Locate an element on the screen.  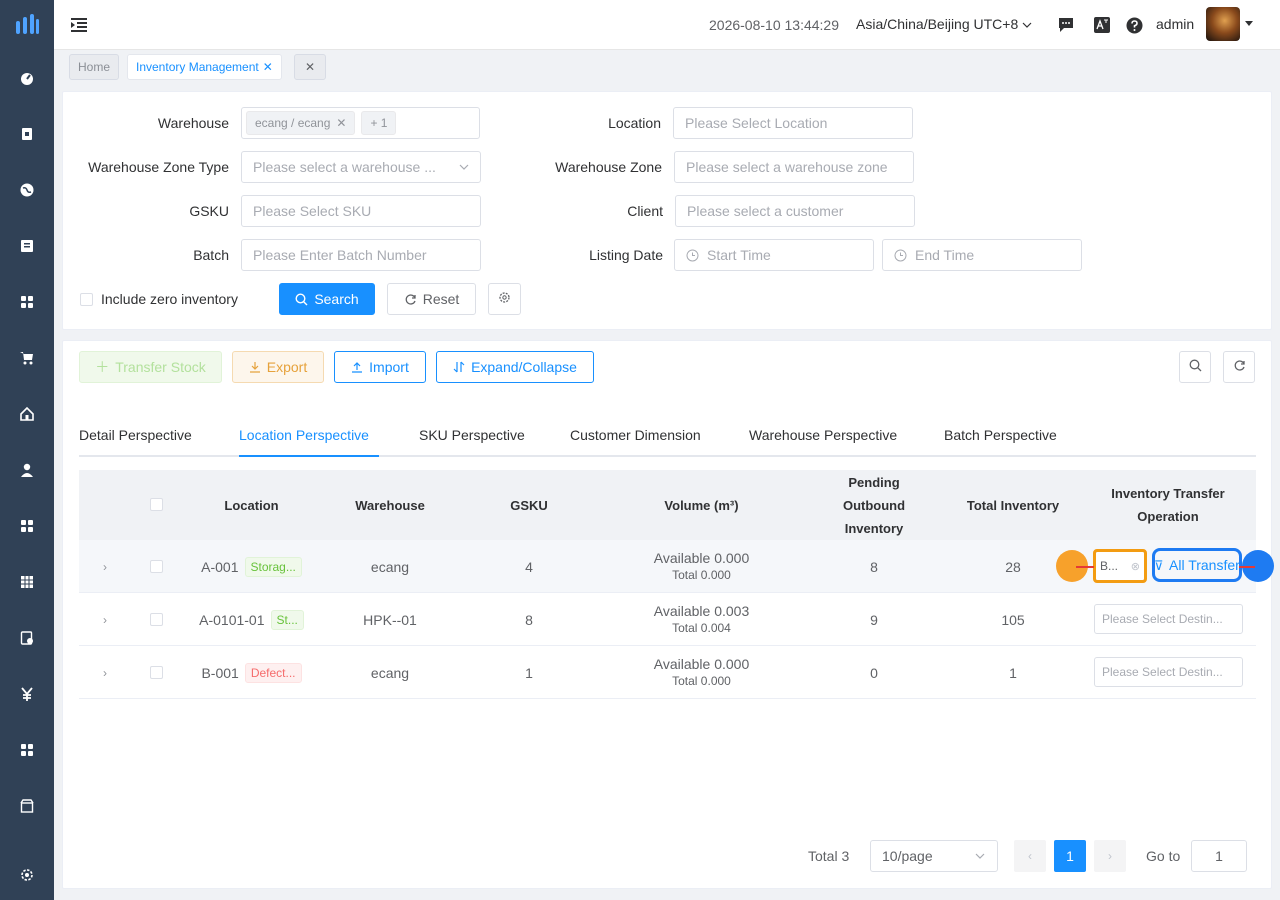
refresh-icon is located at coordinates (410, 299).